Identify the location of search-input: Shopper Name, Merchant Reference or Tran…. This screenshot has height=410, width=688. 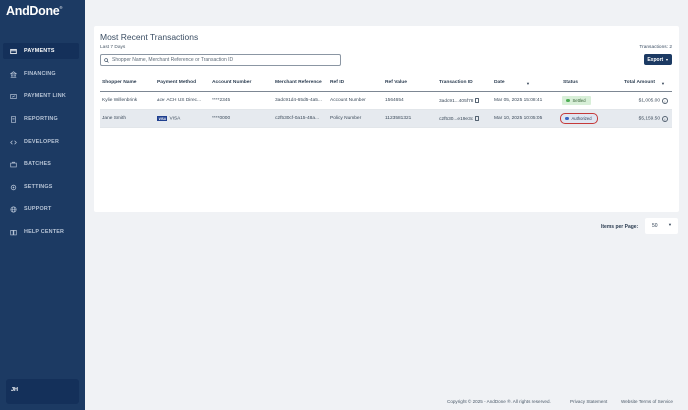
(220, 60).